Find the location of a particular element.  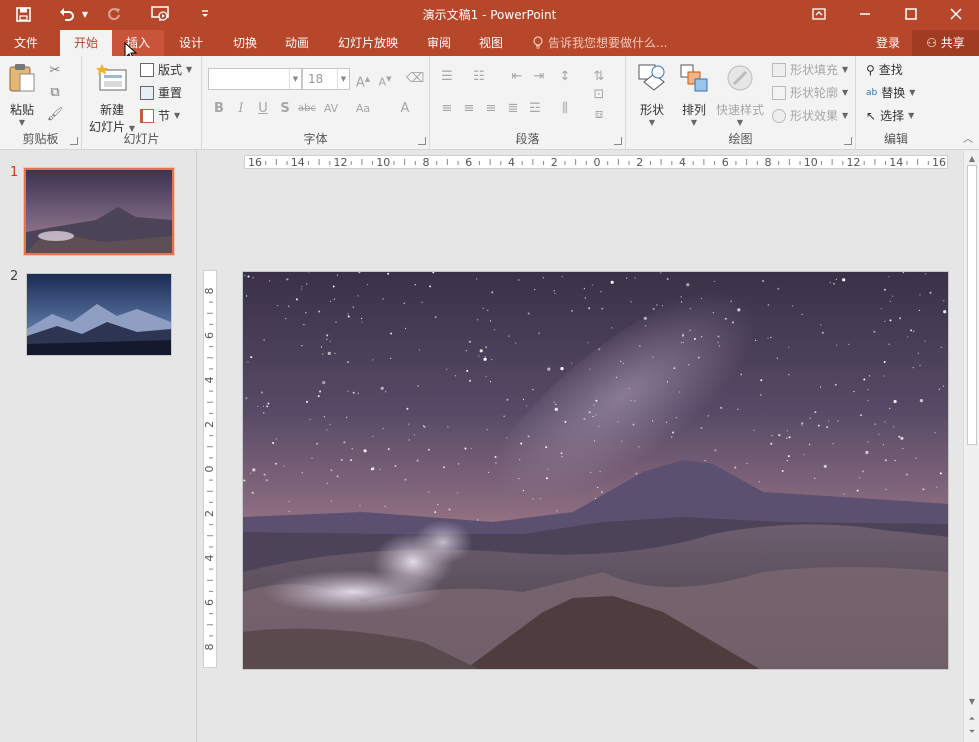

tab-insert: 插入 is located at coordinates (138, 43).